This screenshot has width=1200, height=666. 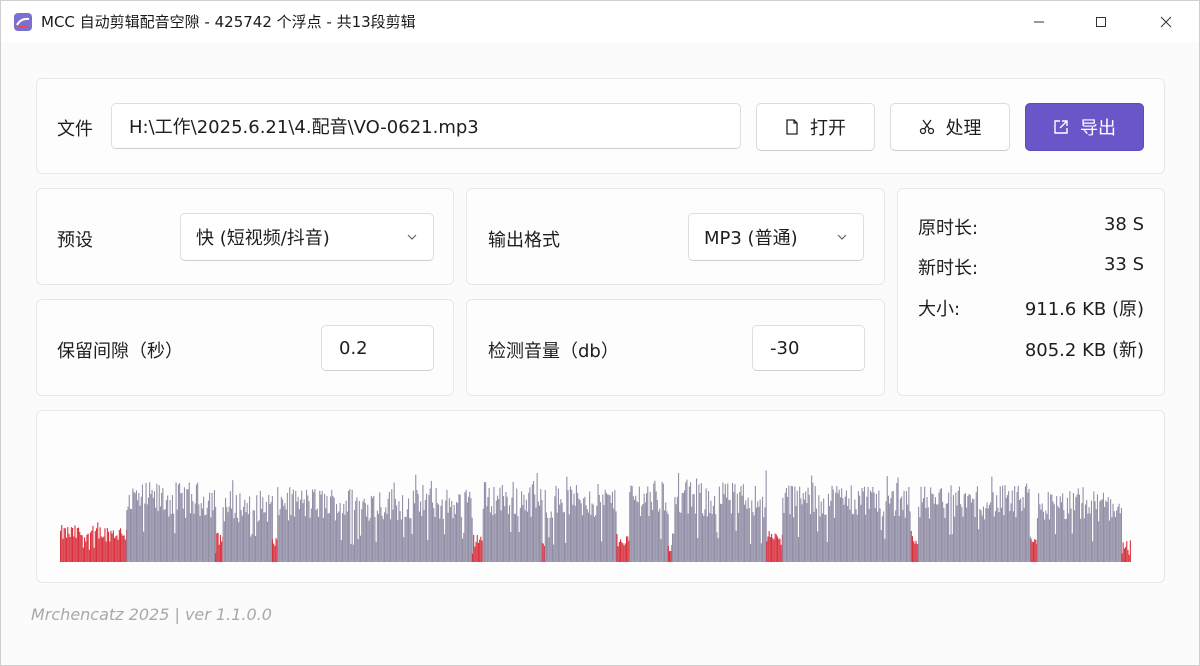 What do you see at coordinates (245, 347) in the screenshot?
I see `gap-panel: 保留间隙（秒） 0.2` at bounding box center [245, 347].